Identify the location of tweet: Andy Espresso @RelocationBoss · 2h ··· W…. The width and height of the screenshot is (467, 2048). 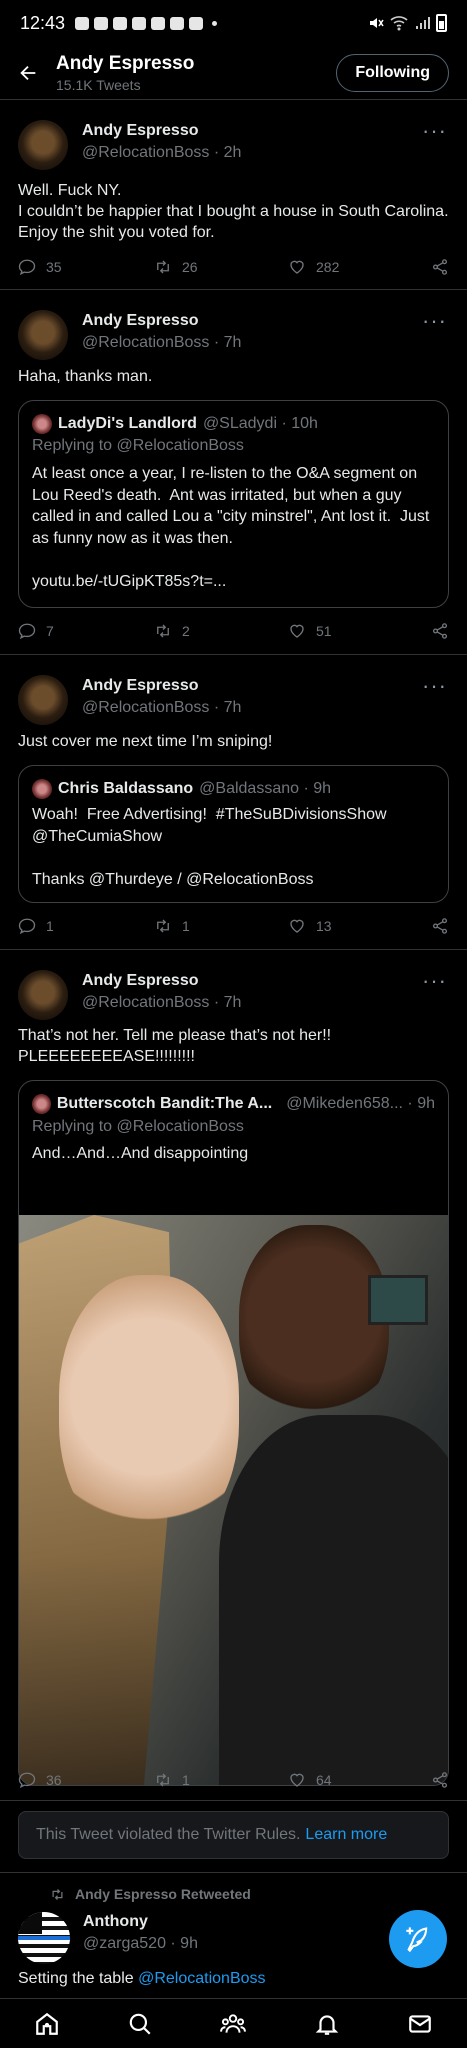
(233, 195).